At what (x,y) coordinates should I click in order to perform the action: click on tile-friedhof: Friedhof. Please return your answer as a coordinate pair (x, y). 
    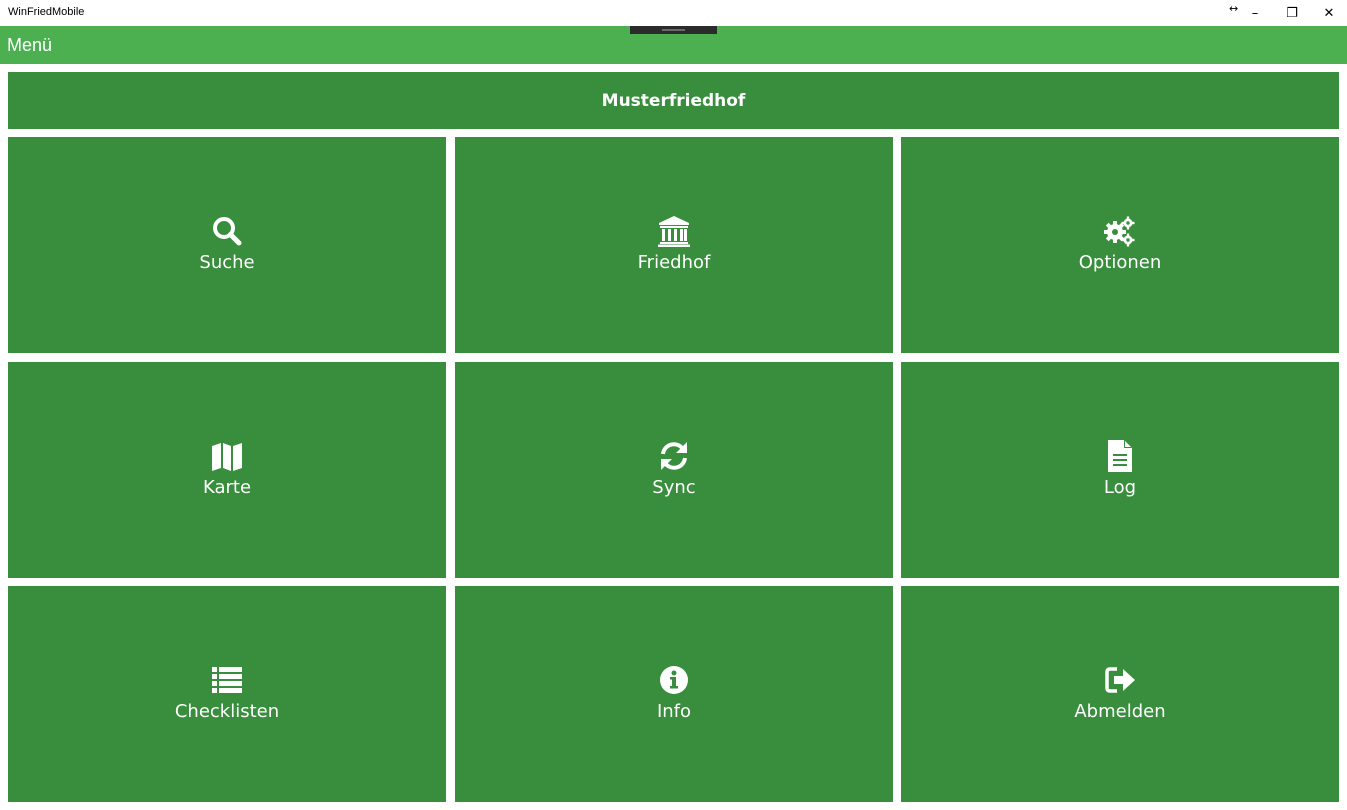
    Looking at the image, I should click on (674, 245).